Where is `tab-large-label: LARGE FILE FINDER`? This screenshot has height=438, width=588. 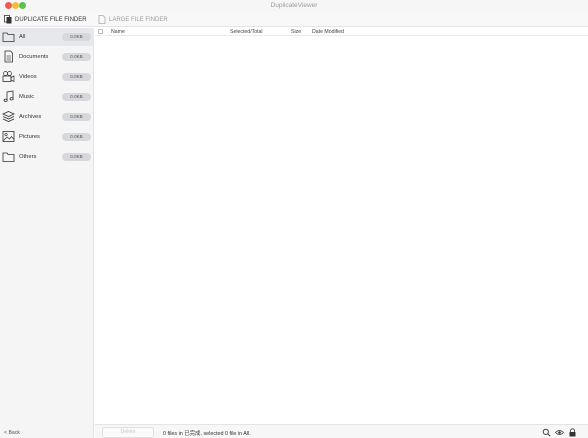
tab-large-label: LARGE FILE FINDER is located at coordinates (138, 19).